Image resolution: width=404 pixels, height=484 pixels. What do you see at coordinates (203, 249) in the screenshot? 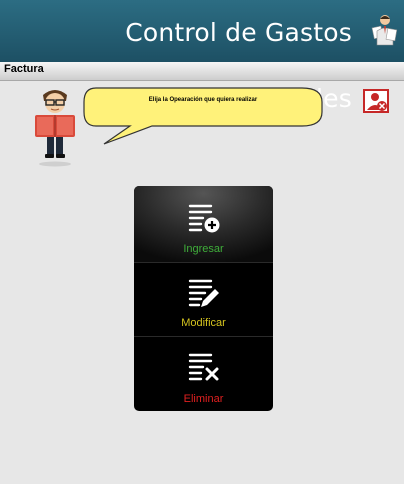
I see `menu-label-ingresar: Ingresar` at bounding box center [203, 249].